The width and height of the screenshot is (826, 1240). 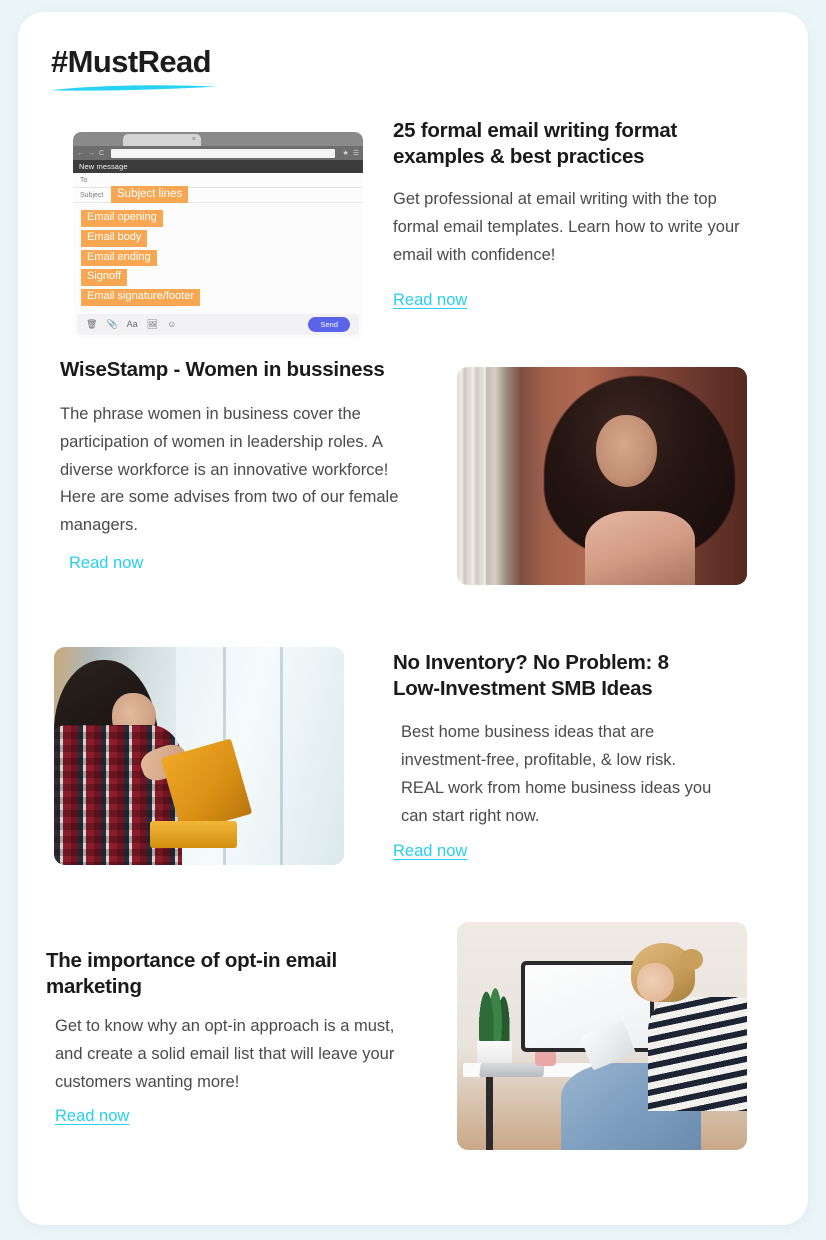 I want to click on compose-window-title: New message, so click(x=218, y=166).